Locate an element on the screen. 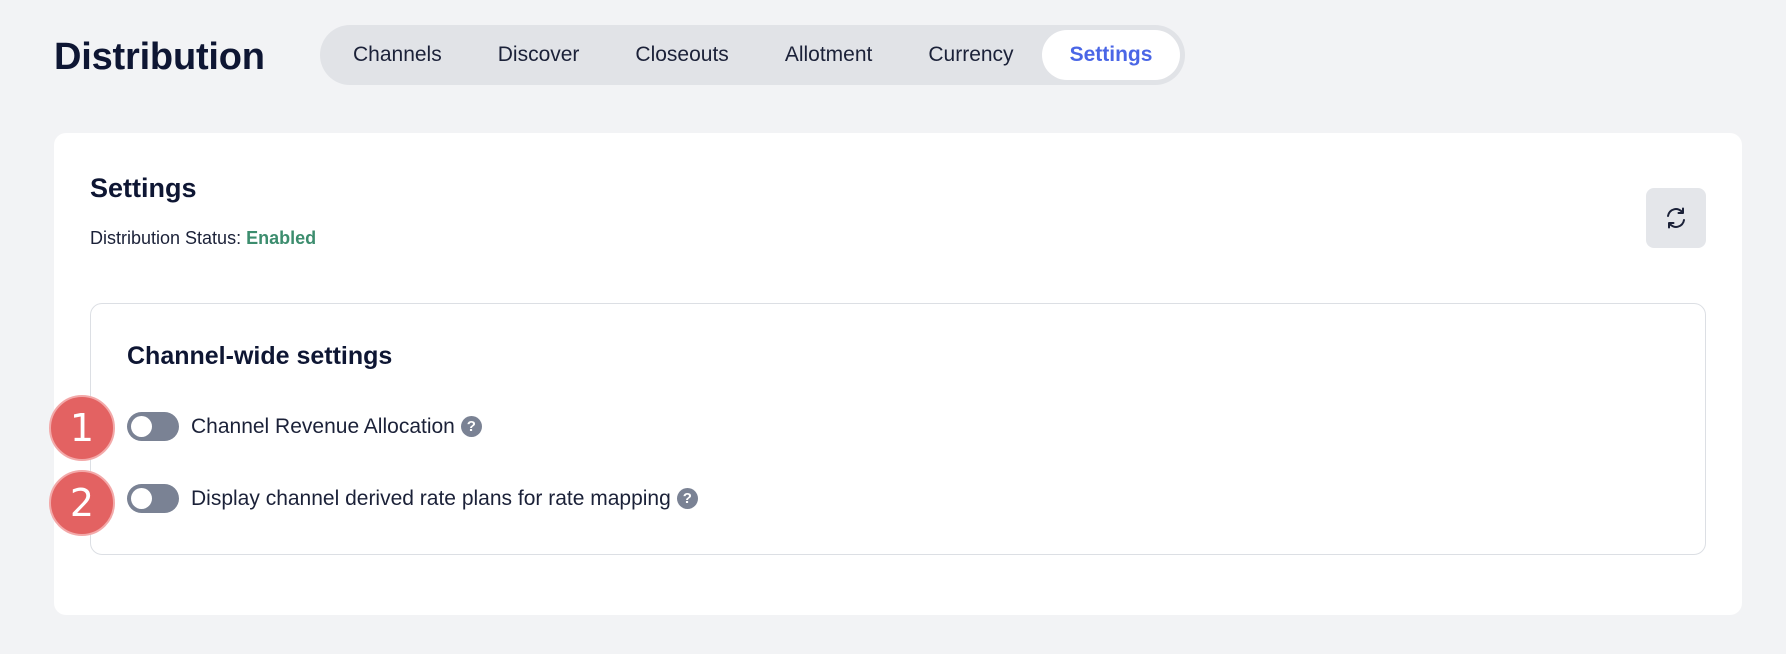 Image resolution: width=1786 pixels, height=654 pixels. setting-channel-revenue-allocation: Channel Revenue Allocation ? is located at coordinates (304, 426).